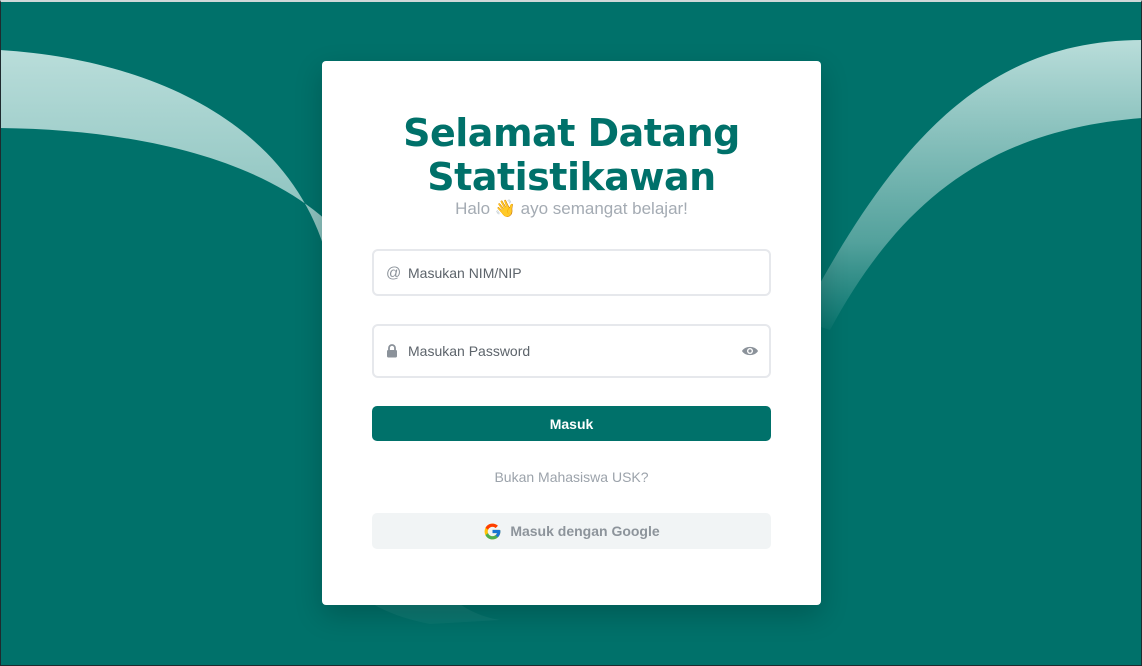 The width and height of the screenshot is (1142, 666). Describe the element at coordinates (394, 272) in the screenshot. I see `at-icon: @` at that location.